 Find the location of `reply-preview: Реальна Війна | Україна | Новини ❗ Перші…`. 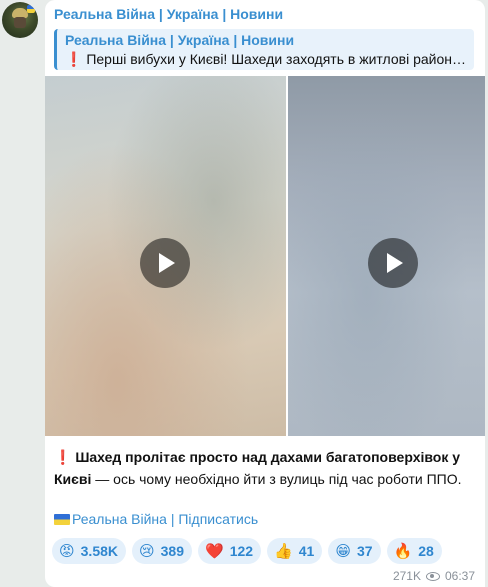

reply-preview: Реальна Війна | Україна | Новини ❗ Перші… is located at coordinates (264, 49).